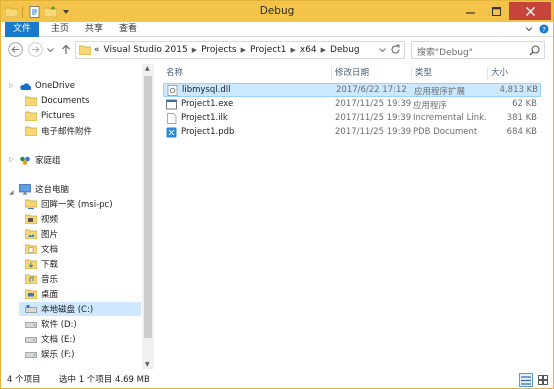 This screenshot has height=389, width=554. What do you see at coordinates (59, 325) in the screenshot?
I see `nav-drive-d-label: 软件 (D:)` at bounding box center [59, 325].